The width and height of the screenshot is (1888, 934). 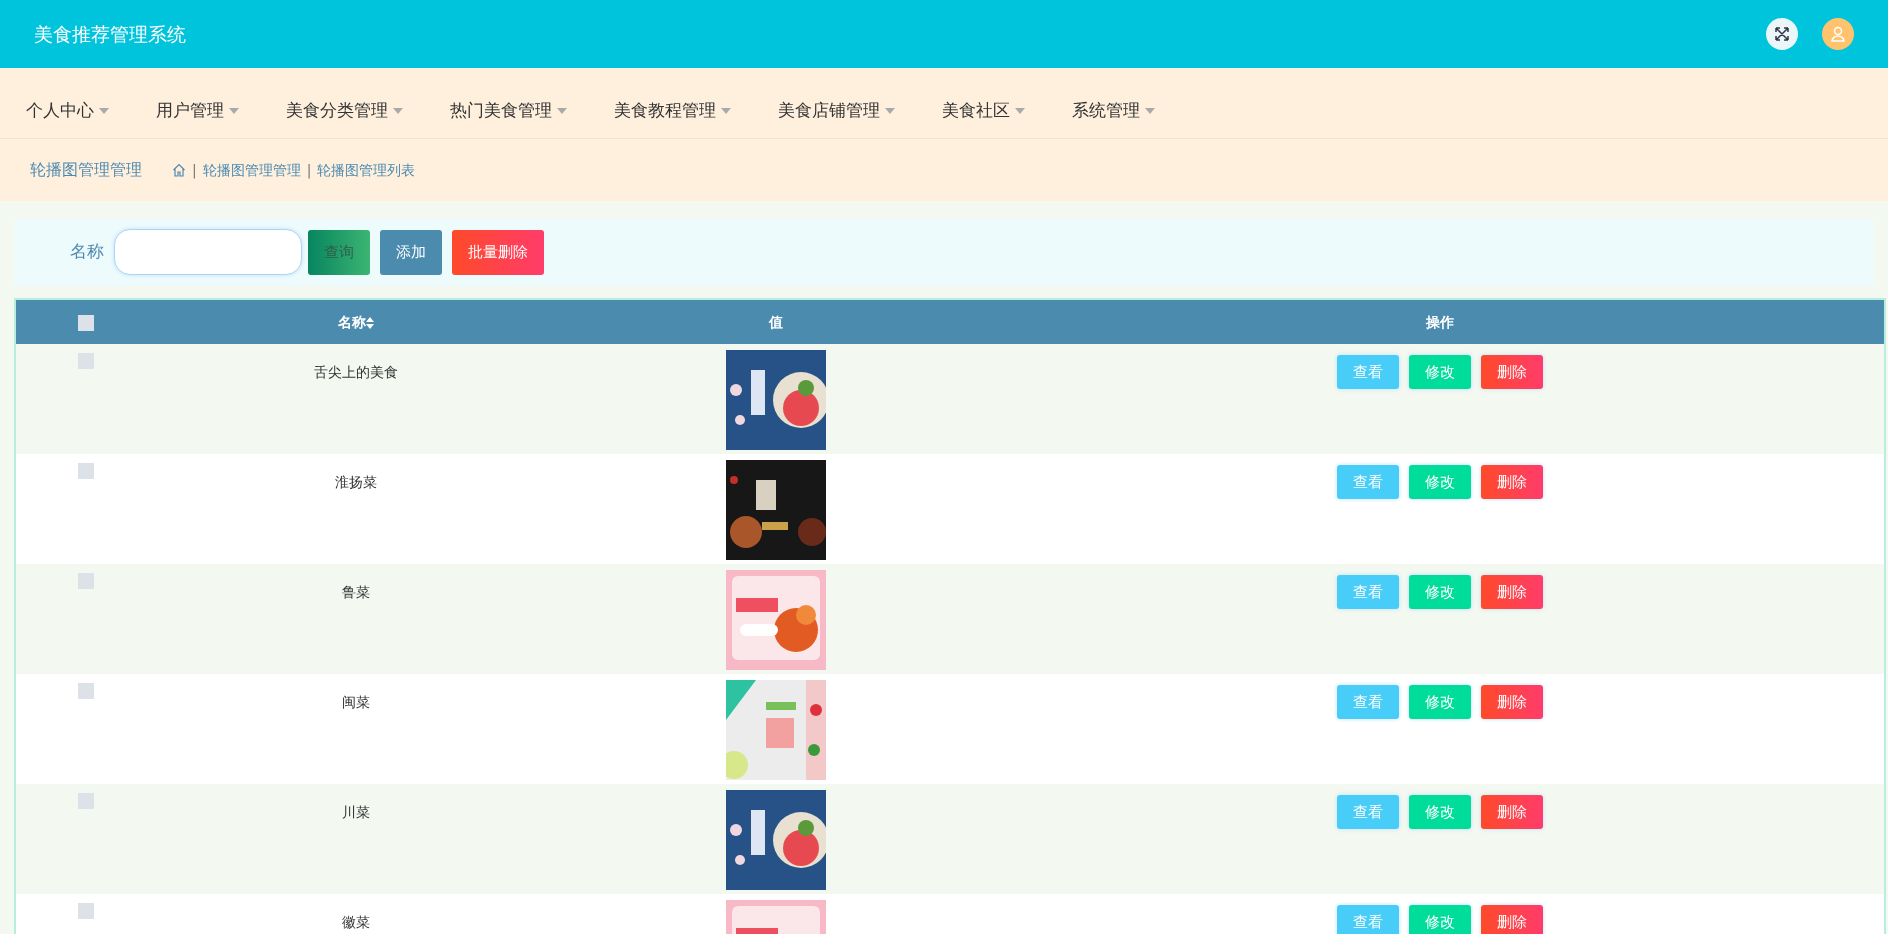 I want to click on search-field, so click(x=208, y=252).